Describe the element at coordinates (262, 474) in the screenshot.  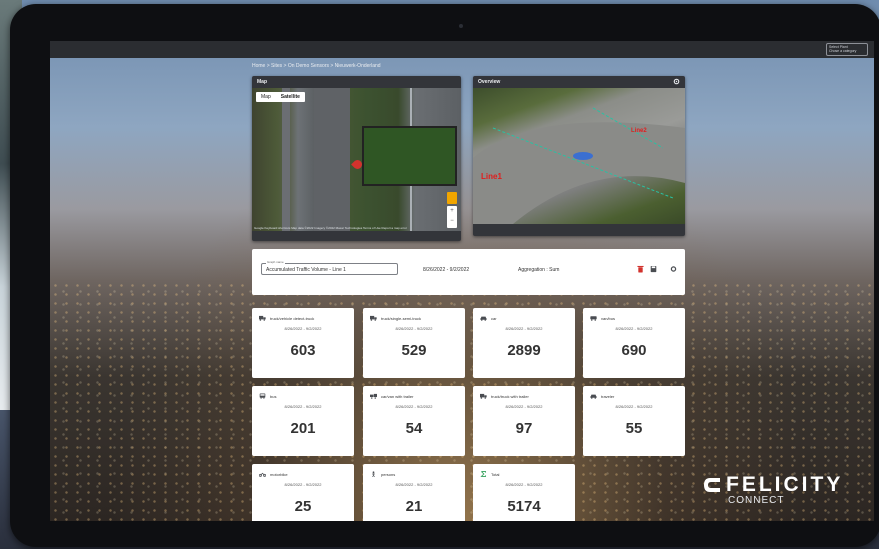
I see `motorbike-icon` at that location.